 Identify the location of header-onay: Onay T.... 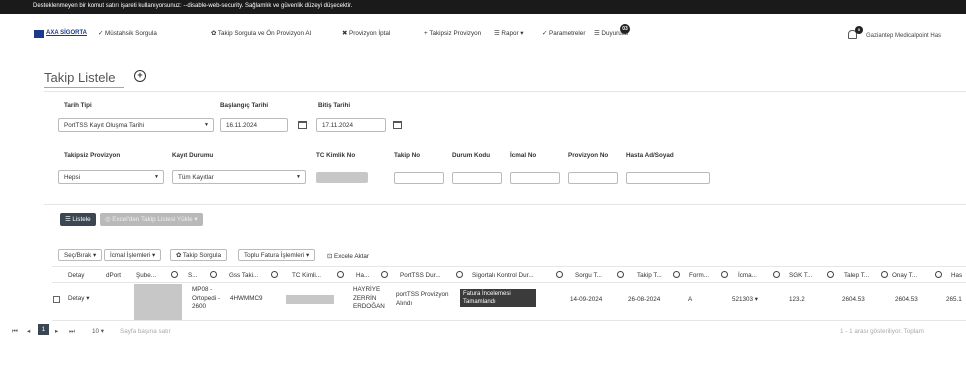
(904, 275).